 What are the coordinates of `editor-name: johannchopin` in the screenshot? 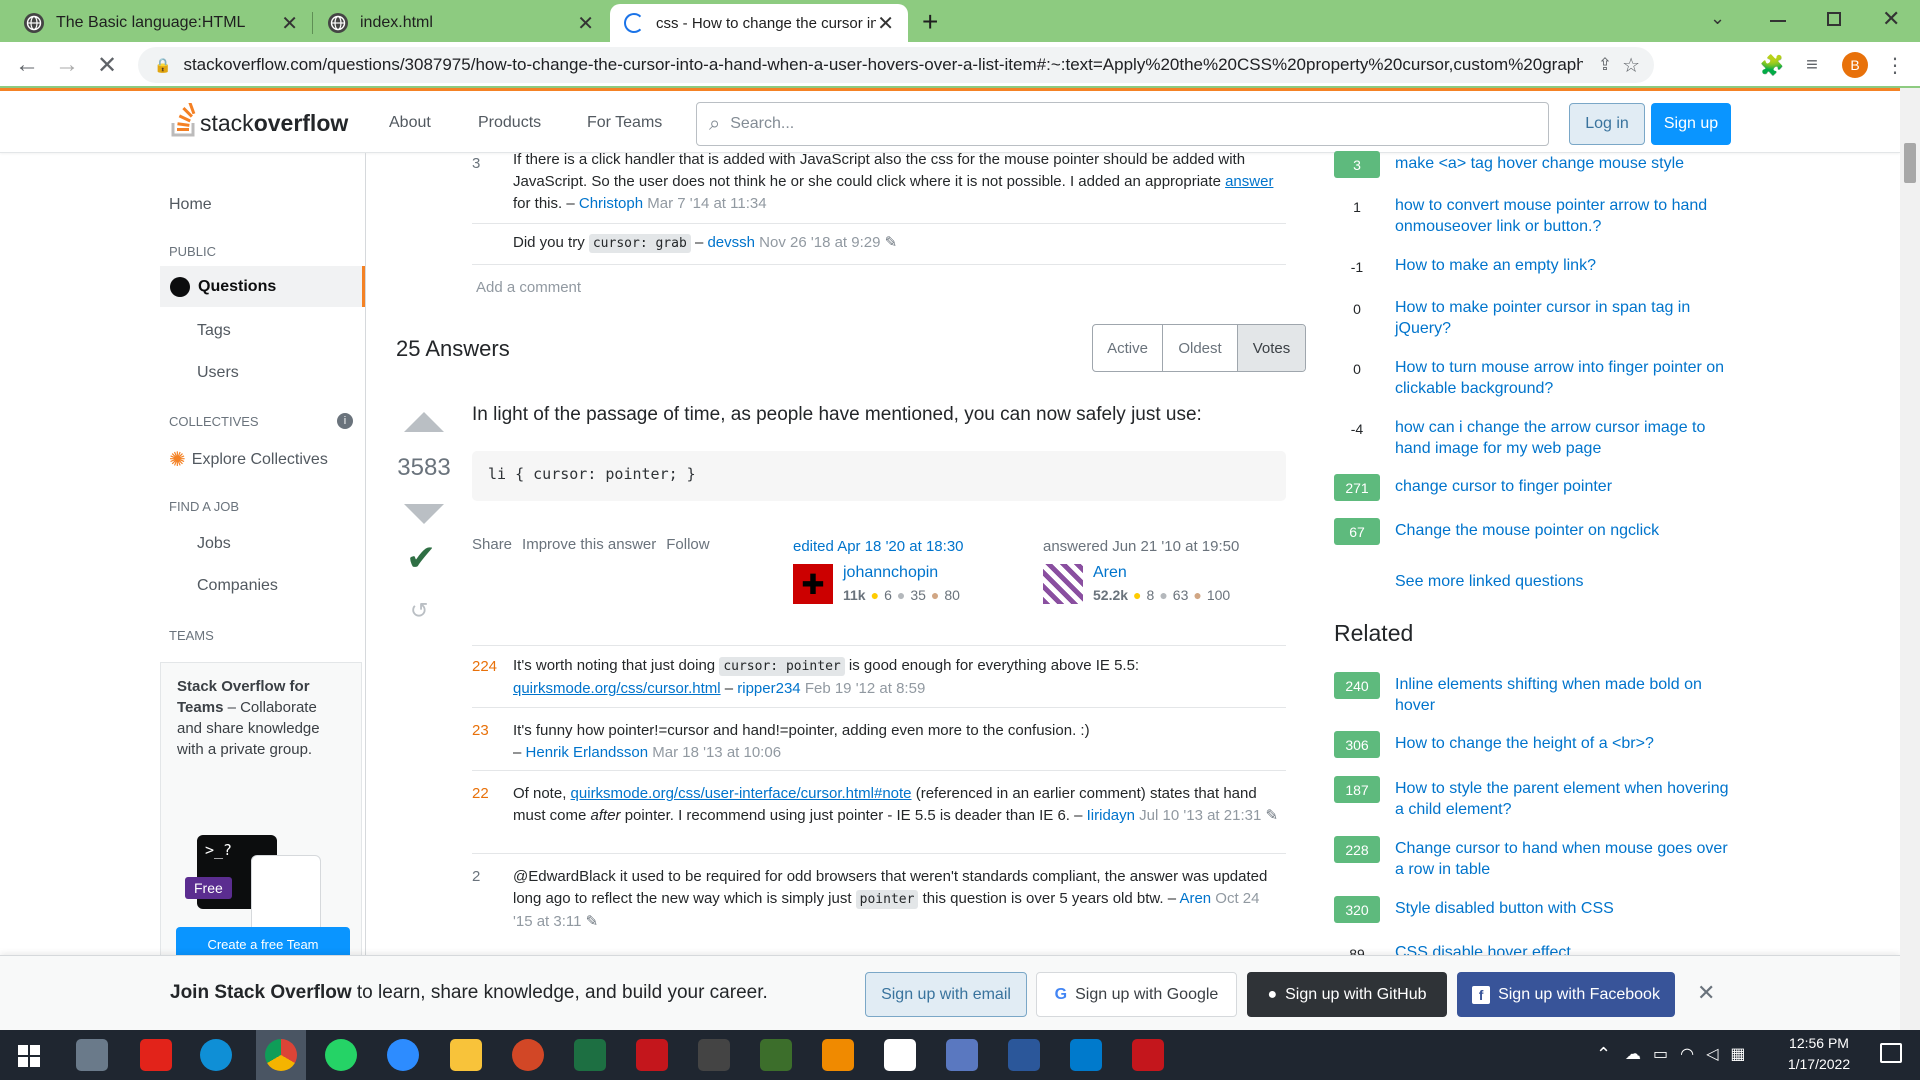 It's located at (890, 573).